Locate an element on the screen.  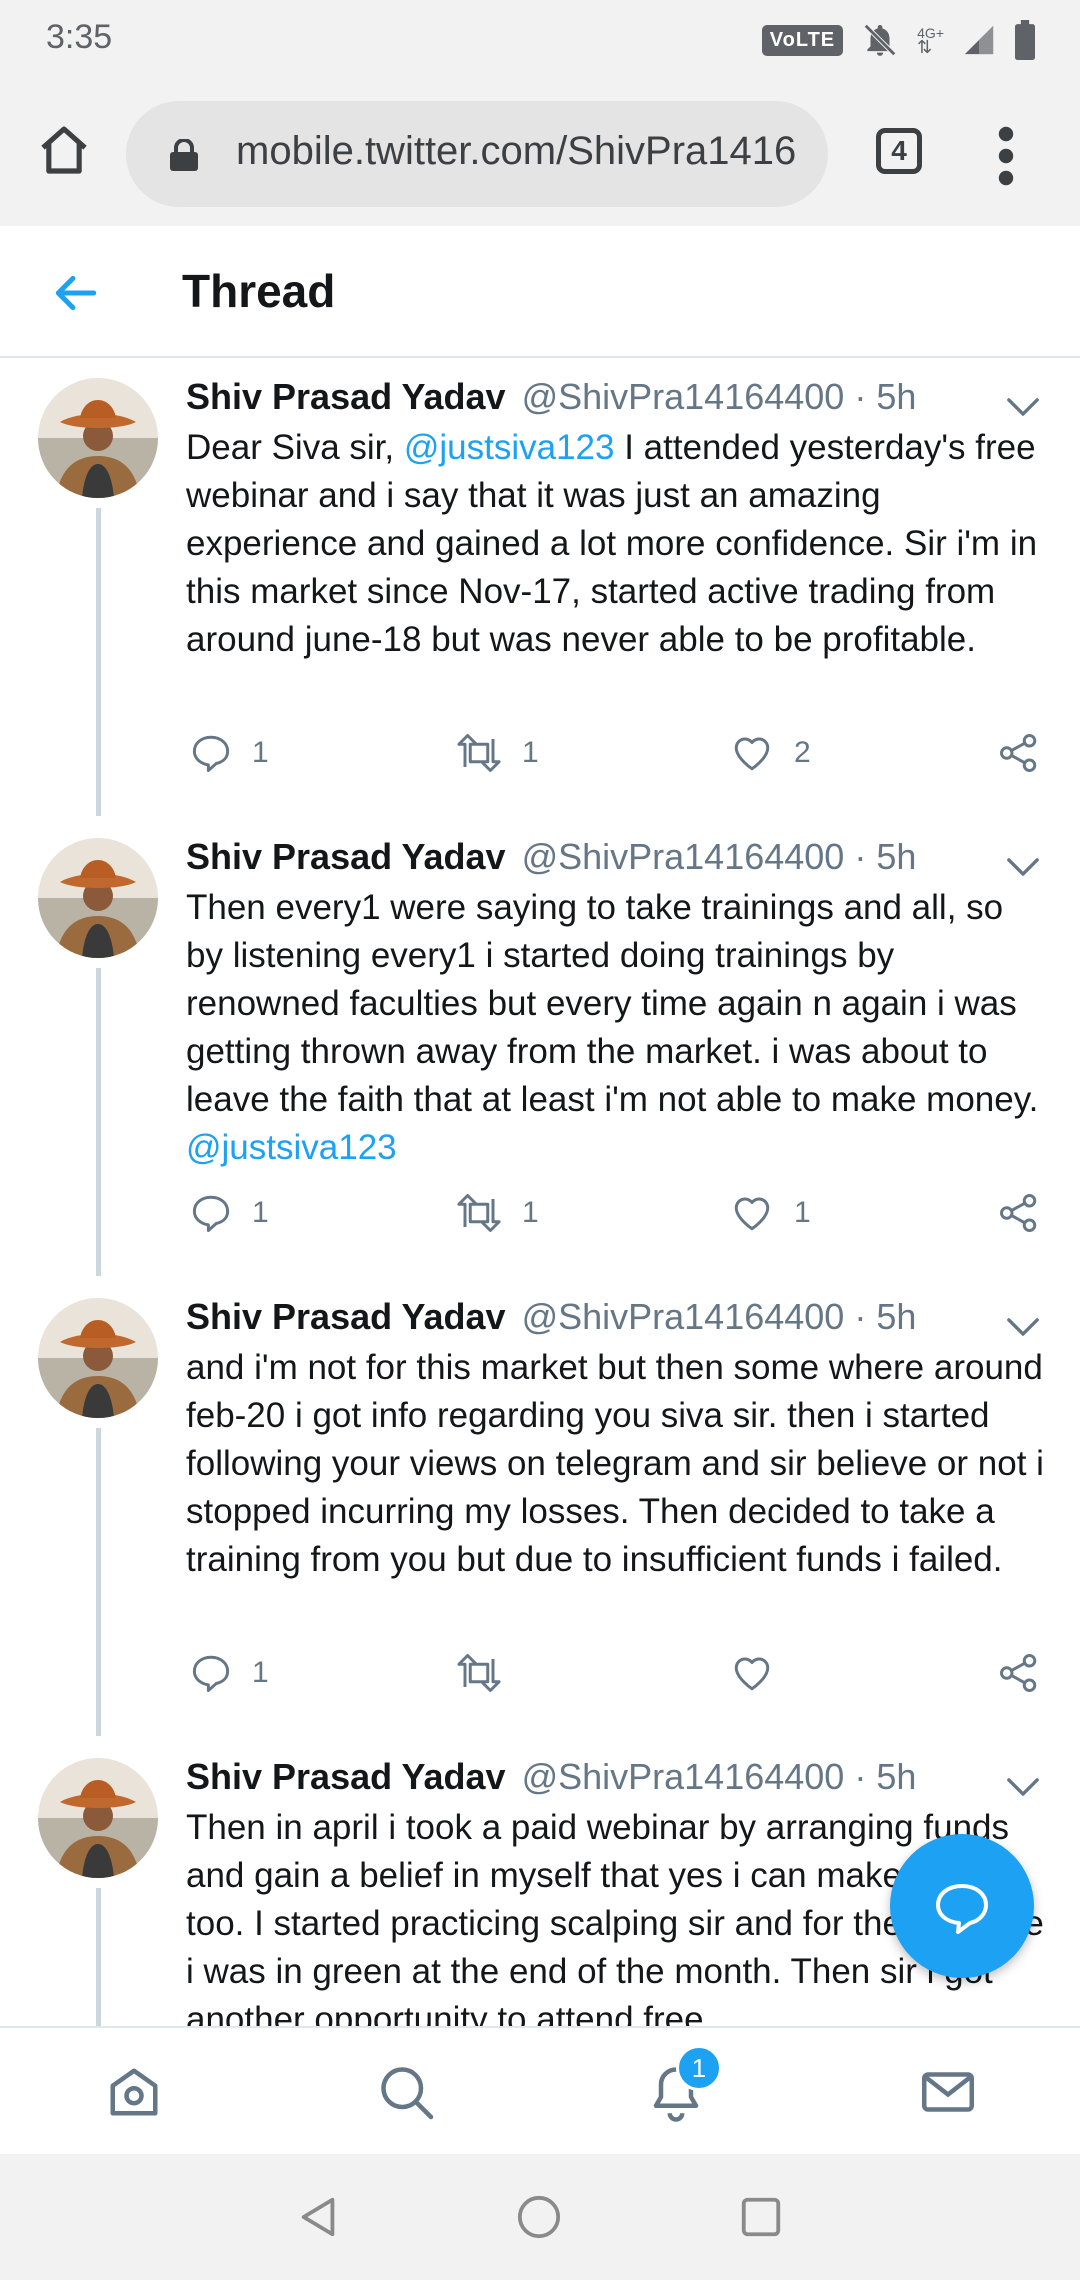
system-nav-bar is located at coordinates (540, 2217).